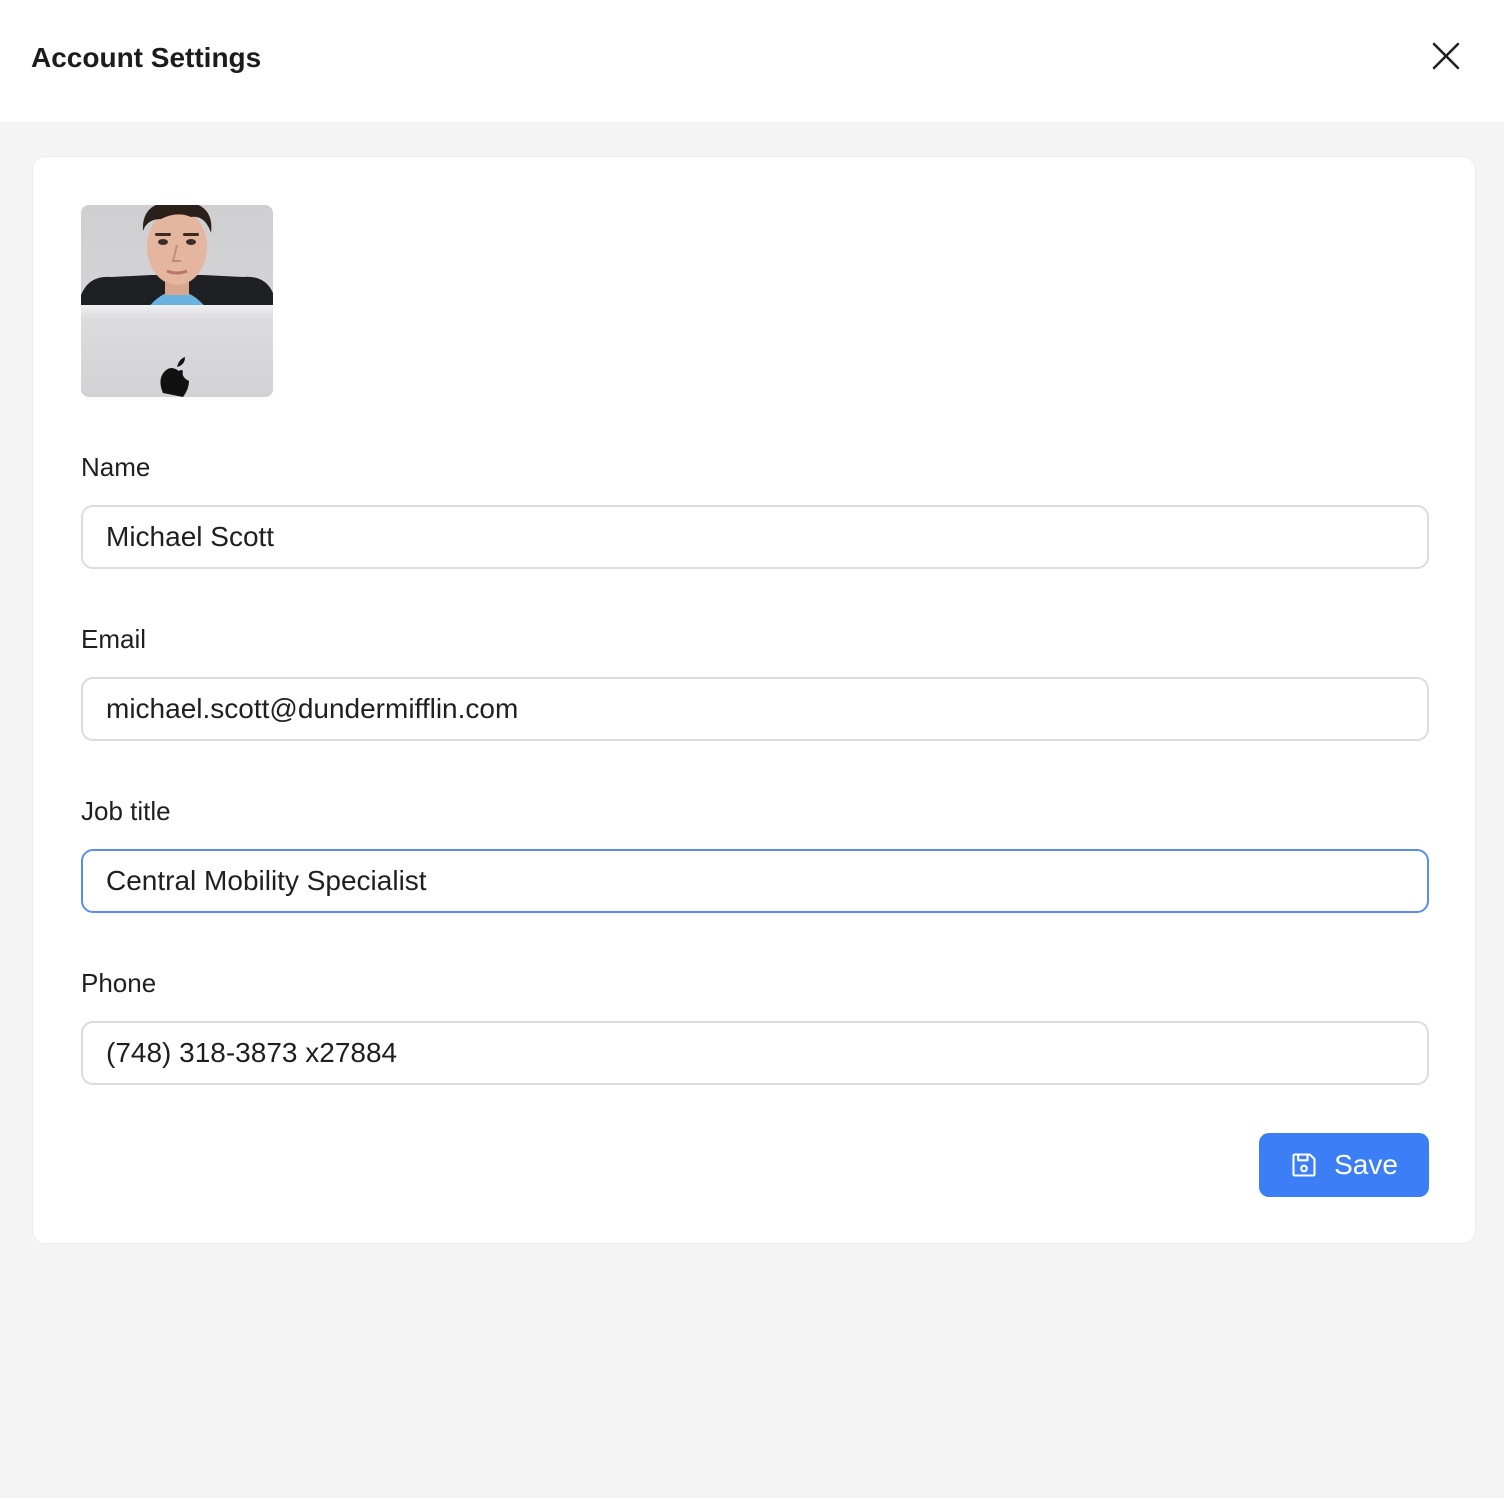 This screenshot has height=1498, width=1504. Describe the element at coordinates (755, 881) in the screenshot. I see `job-title-input` at that location.